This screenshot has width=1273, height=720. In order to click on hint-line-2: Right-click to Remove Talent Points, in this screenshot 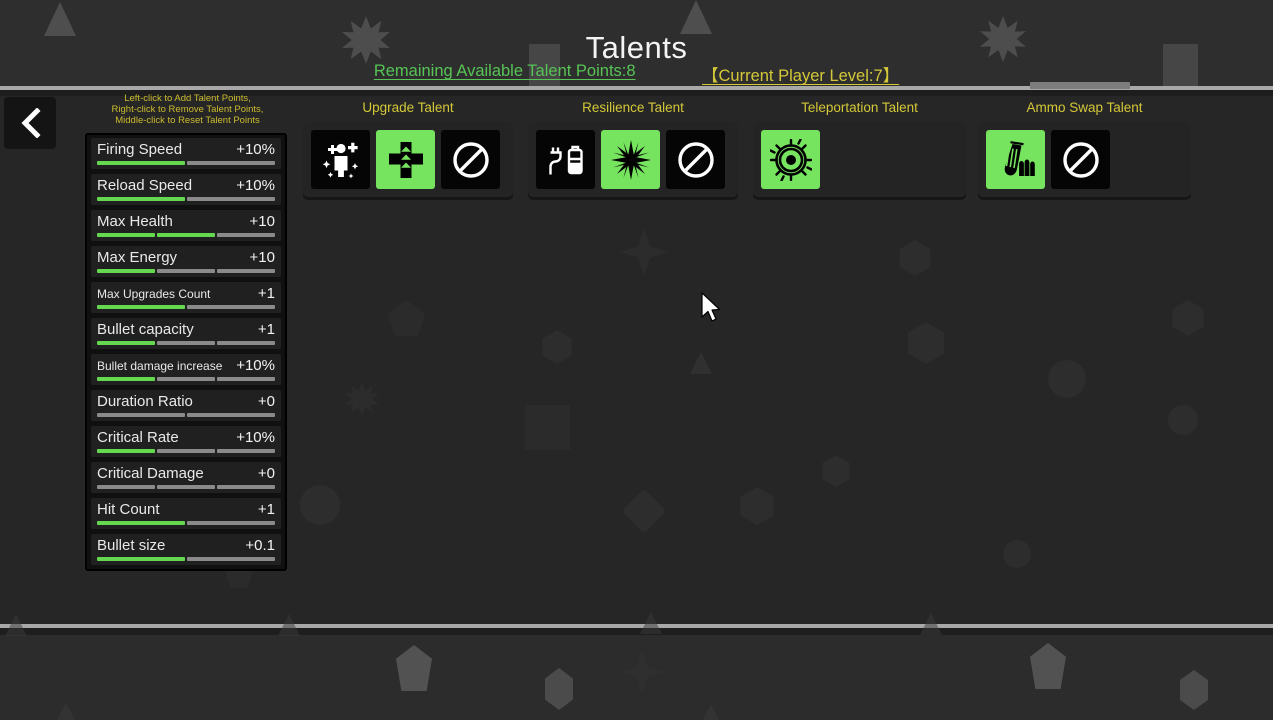, I will do `click(187, 109)`.